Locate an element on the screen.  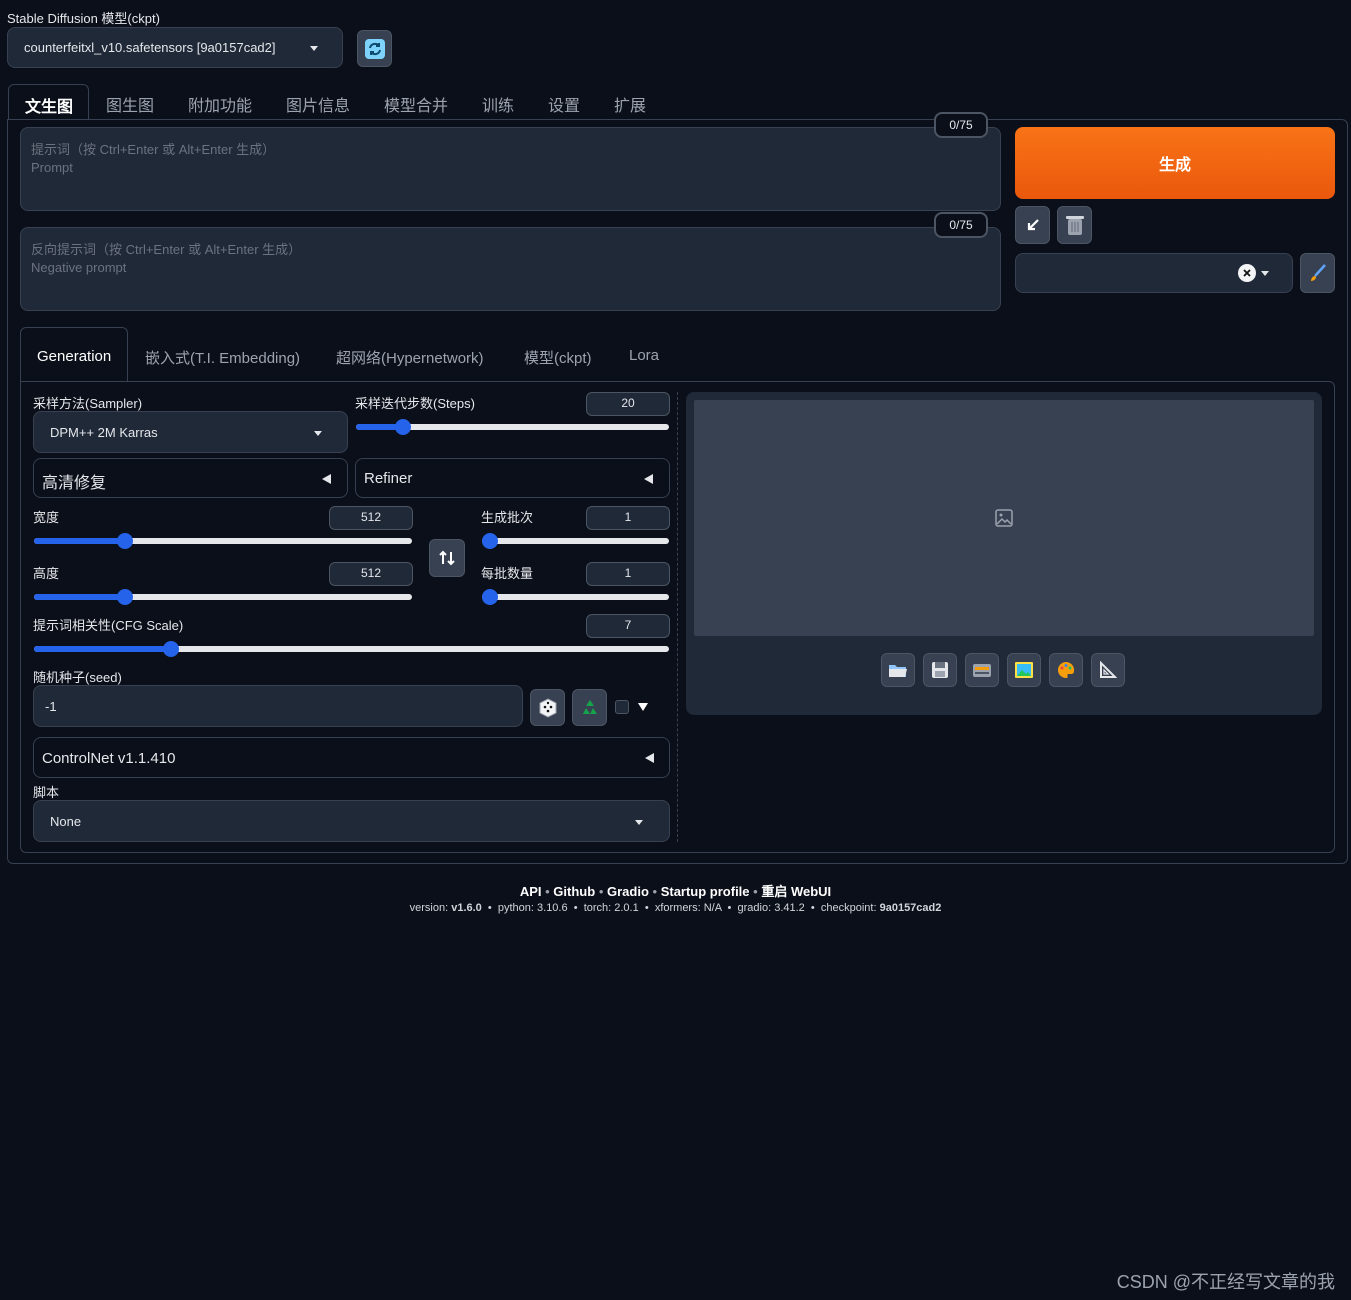
subtab-lora: Lora is located at coordinates (644, 355).